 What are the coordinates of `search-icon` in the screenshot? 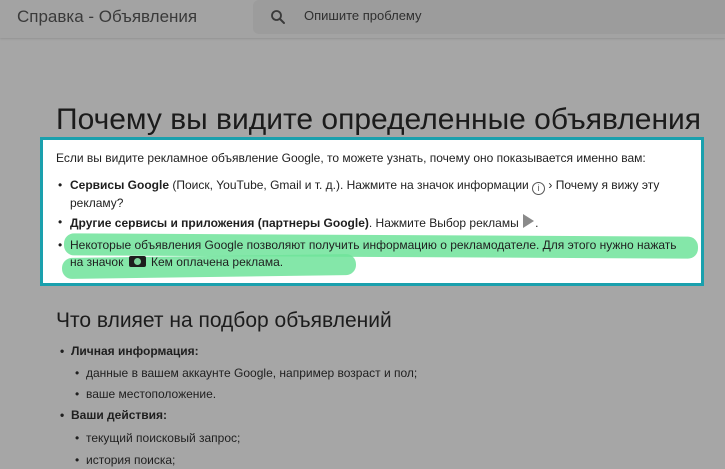 It's located at (278, 17).